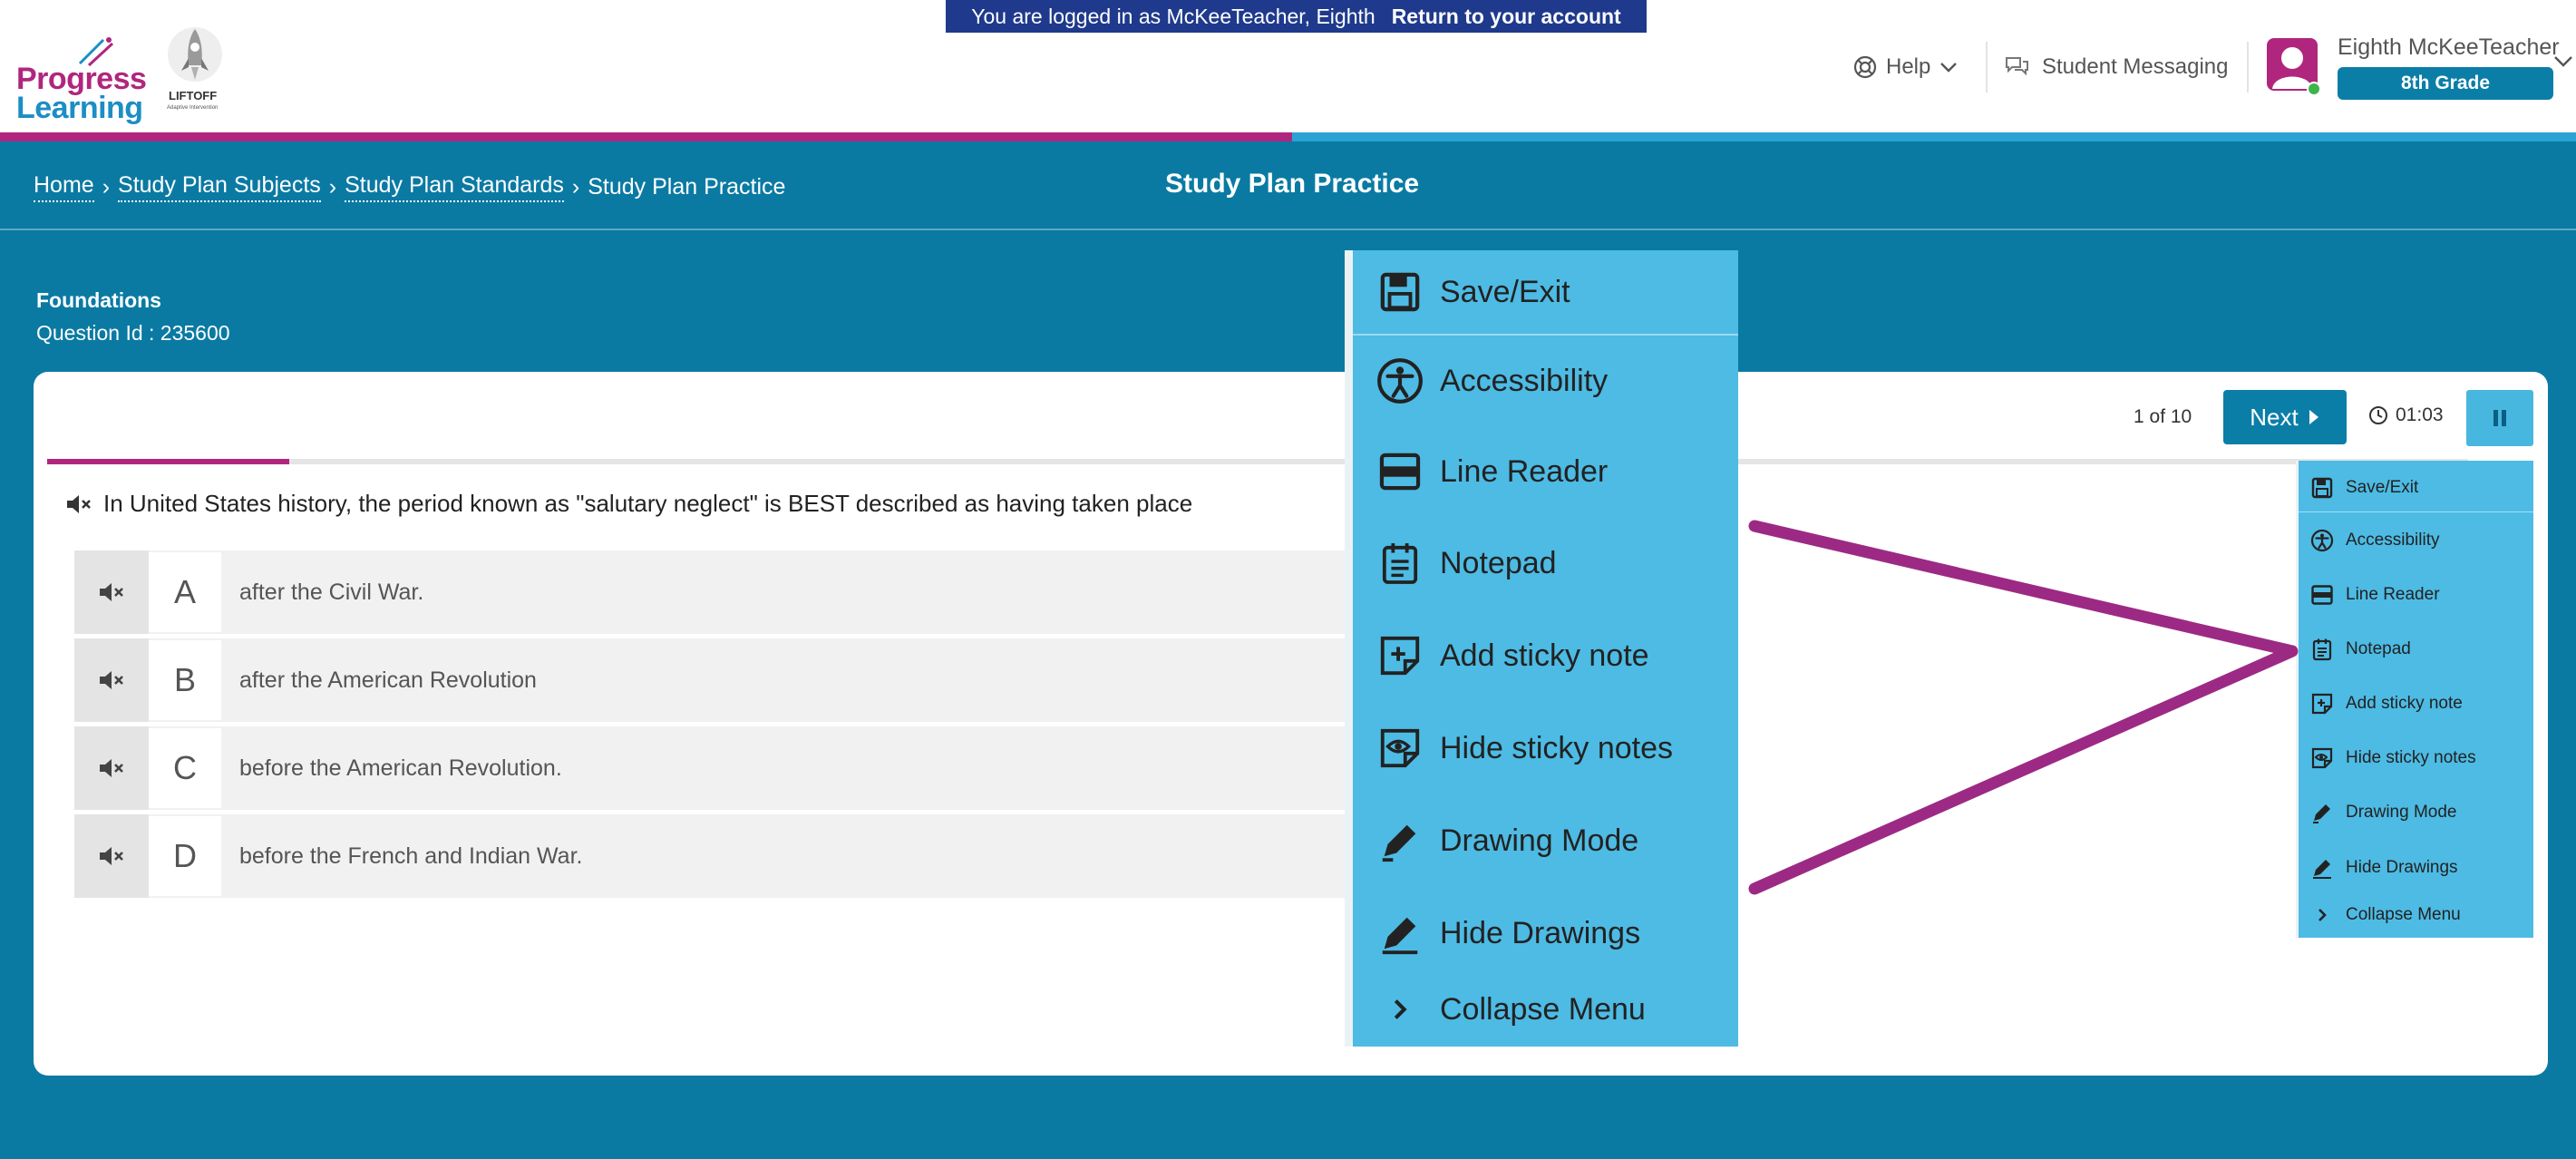 The image size is (2576, 1159). What do you see at coordinates (185, 768) in the screenshot?
I see `answer-letter: C` at bounding box center [185, 768].